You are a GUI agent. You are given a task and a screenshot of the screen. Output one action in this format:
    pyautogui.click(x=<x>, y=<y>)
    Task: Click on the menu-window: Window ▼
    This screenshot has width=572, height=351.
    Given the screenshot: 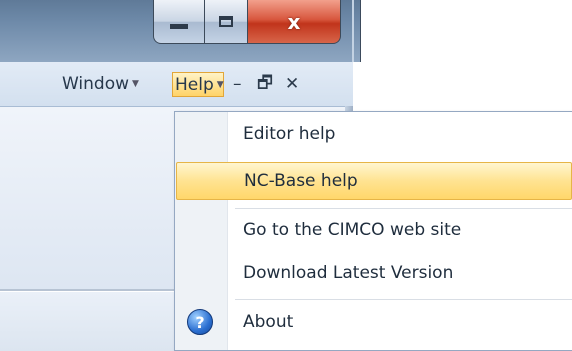 What is the action you would take?
    pyautogui.click(x=100, y=84)
    